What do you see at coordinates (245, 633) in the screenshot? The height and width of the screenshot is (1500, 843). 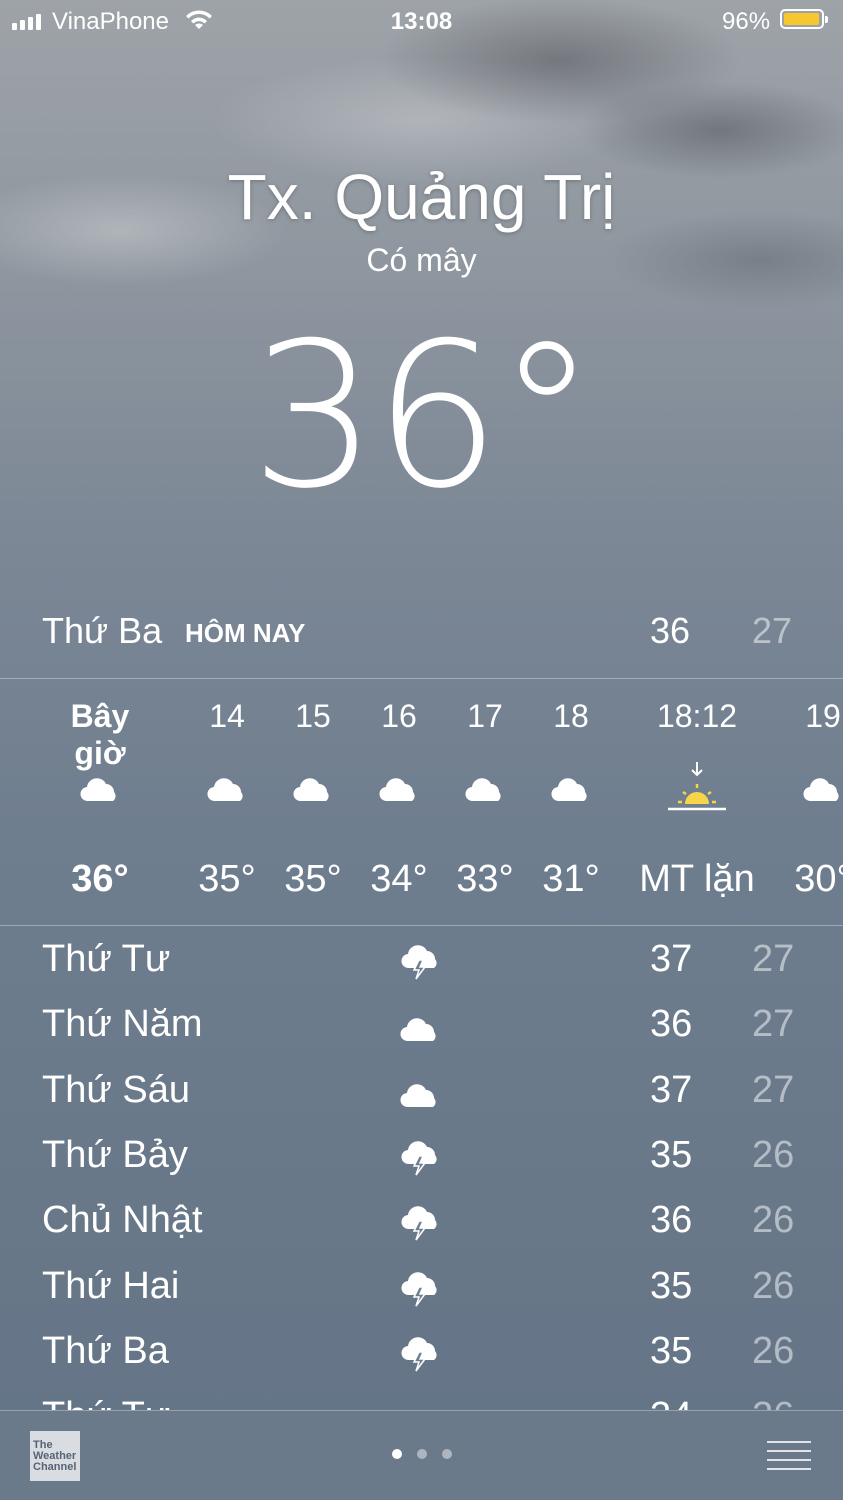 I see `today-label: HÔM NAY` at bounding box center [245, 633].